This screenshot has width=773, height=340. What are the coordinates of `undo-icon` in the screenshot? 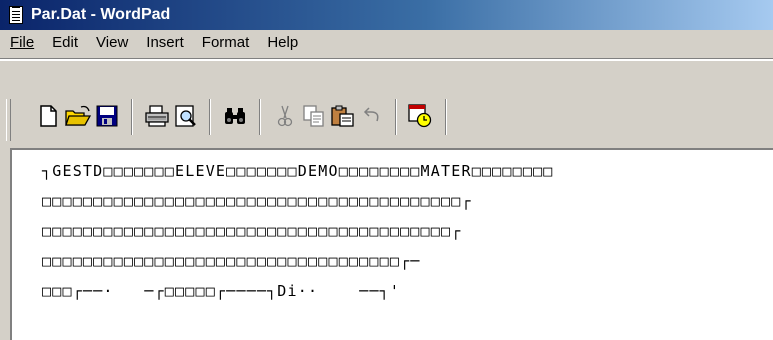 It's located at (371, 114).